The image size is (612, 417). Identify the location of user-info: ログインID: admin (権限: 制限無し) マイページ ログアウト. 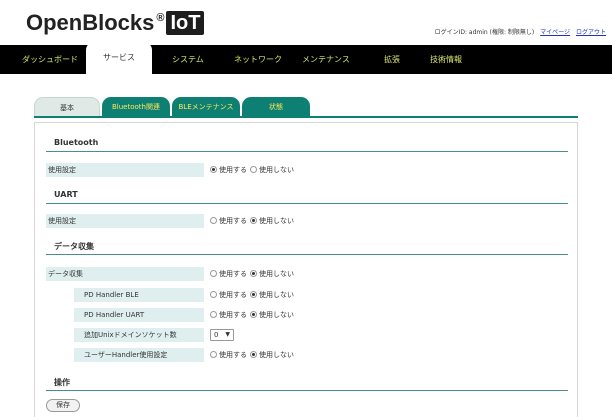
(520, 31).